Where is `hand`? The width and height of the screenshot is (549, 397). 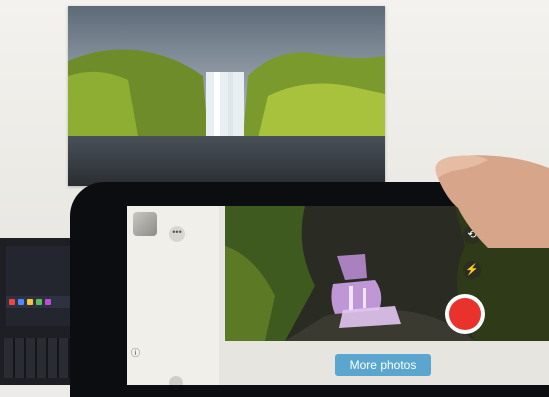
hand is located at coordinates (483, 198).